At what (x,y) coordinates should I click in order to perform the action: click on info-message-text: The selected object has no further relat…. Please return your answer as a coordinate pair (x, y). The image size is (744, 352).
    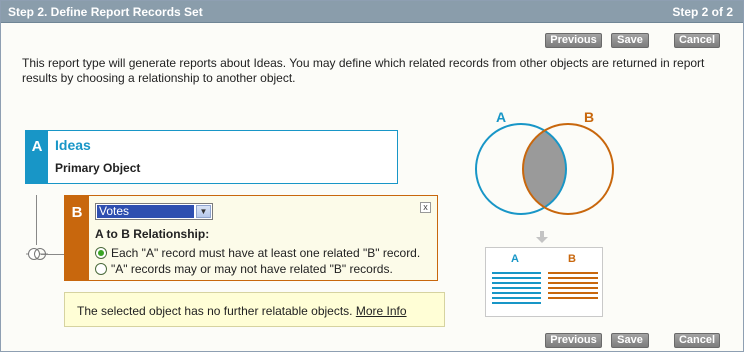
    Looking at the image, I should click on (215, 311).